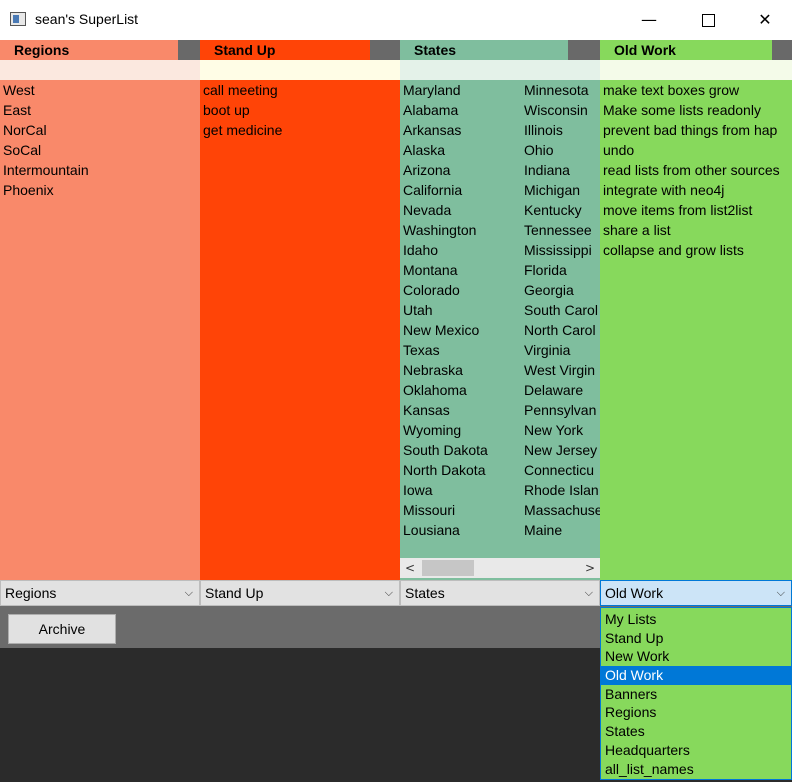  I want to click on list-item: New Mexico, so click(462, 330).